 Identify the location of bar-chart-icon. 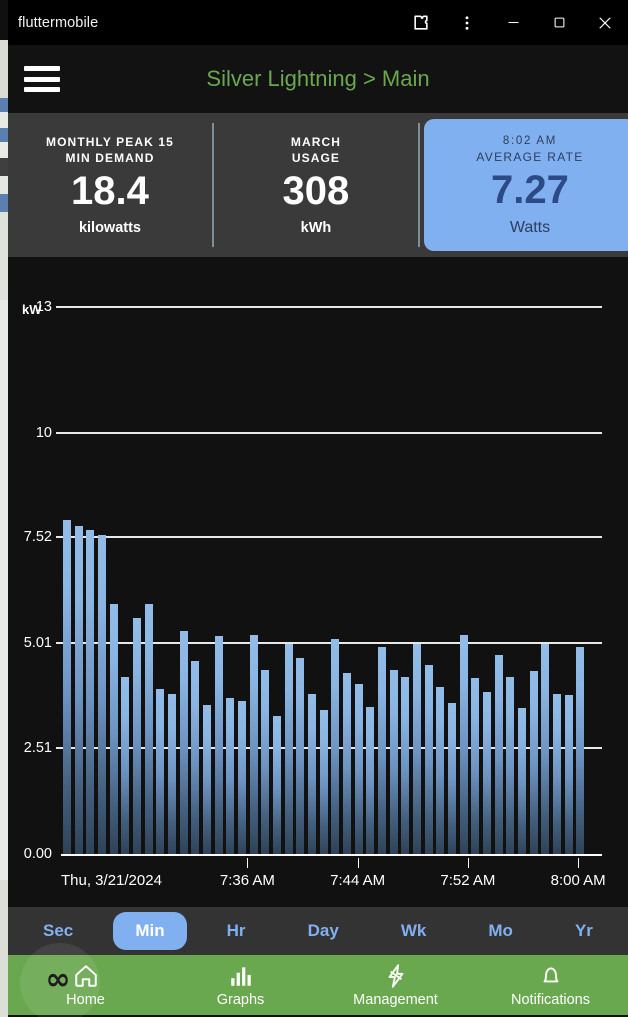
(241, 976).